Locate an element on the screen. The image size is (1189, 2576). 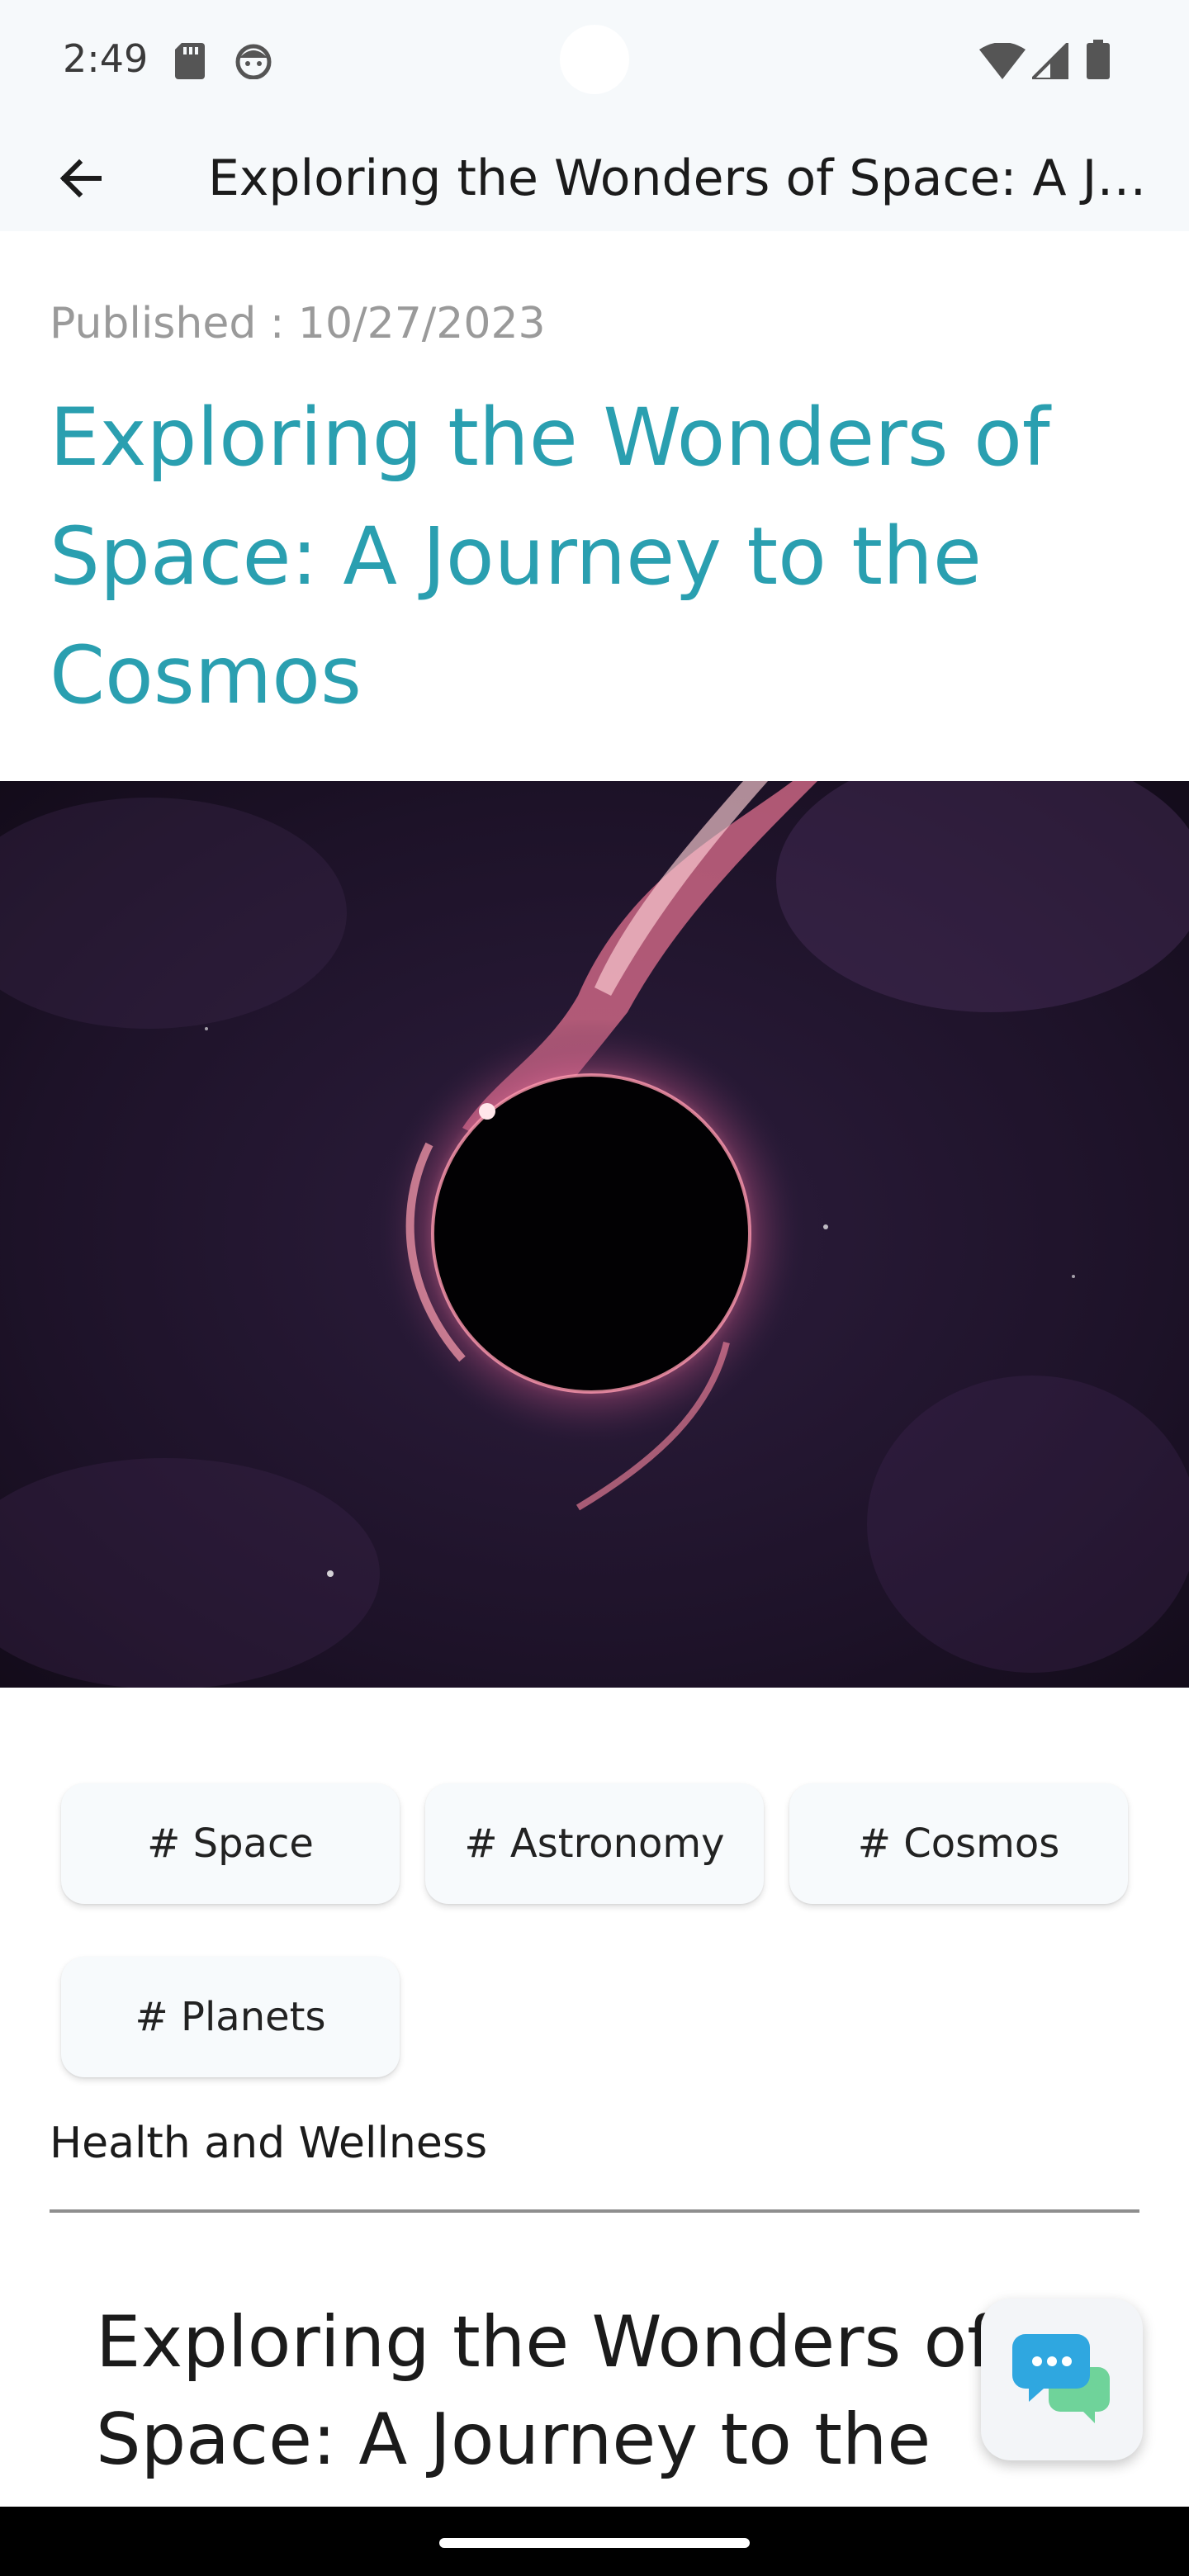
wifi-icon is located at coordinates (1002, 61).